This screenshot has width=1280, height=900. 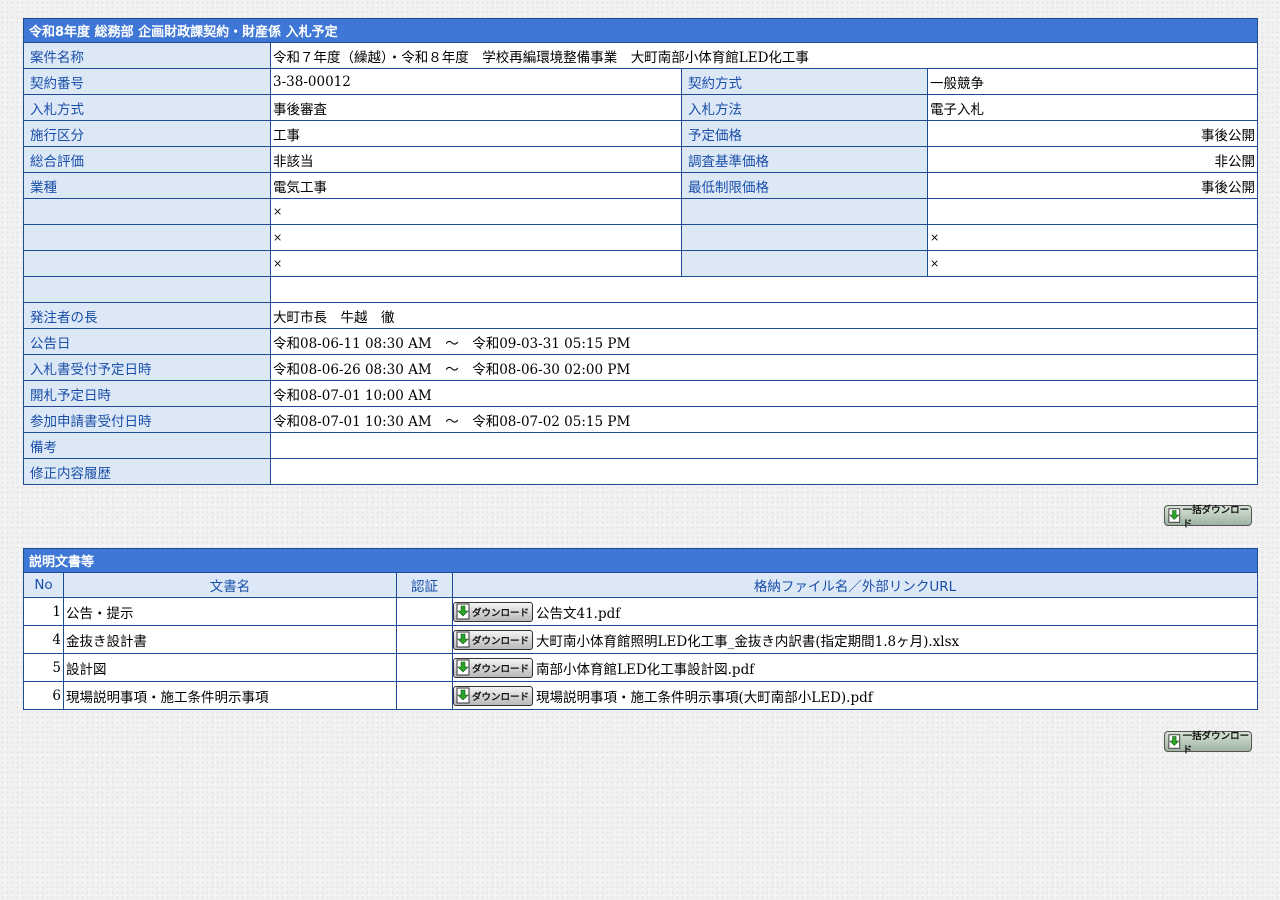 I want to click on file-name: 公告文41.pdf, so click(x=578, y=613).